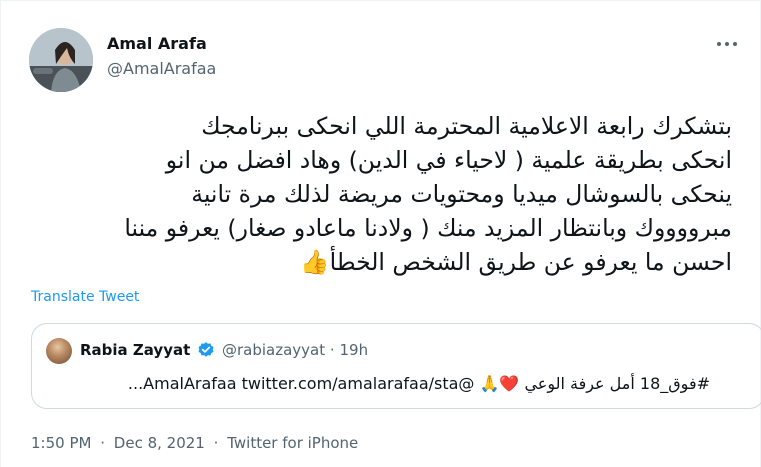 This screenshot has width=761, height=467. Describe the element at coordinates (159, 443) in the screenshot. I see `tweet-date: Dec 8, 2021` at that location.